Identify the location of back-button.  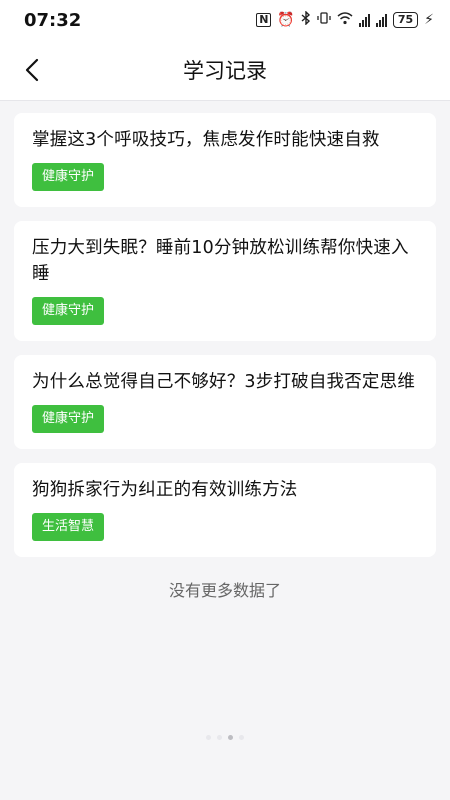
(32, 70).